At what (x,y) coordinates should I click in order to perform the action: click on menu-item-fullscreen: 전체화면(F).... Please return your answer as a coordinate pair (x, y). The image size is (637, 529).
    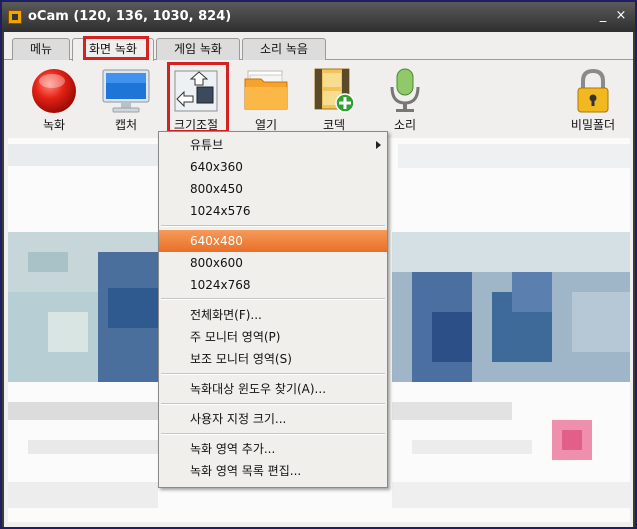
    Looking at the image, I should click on (273, 315).